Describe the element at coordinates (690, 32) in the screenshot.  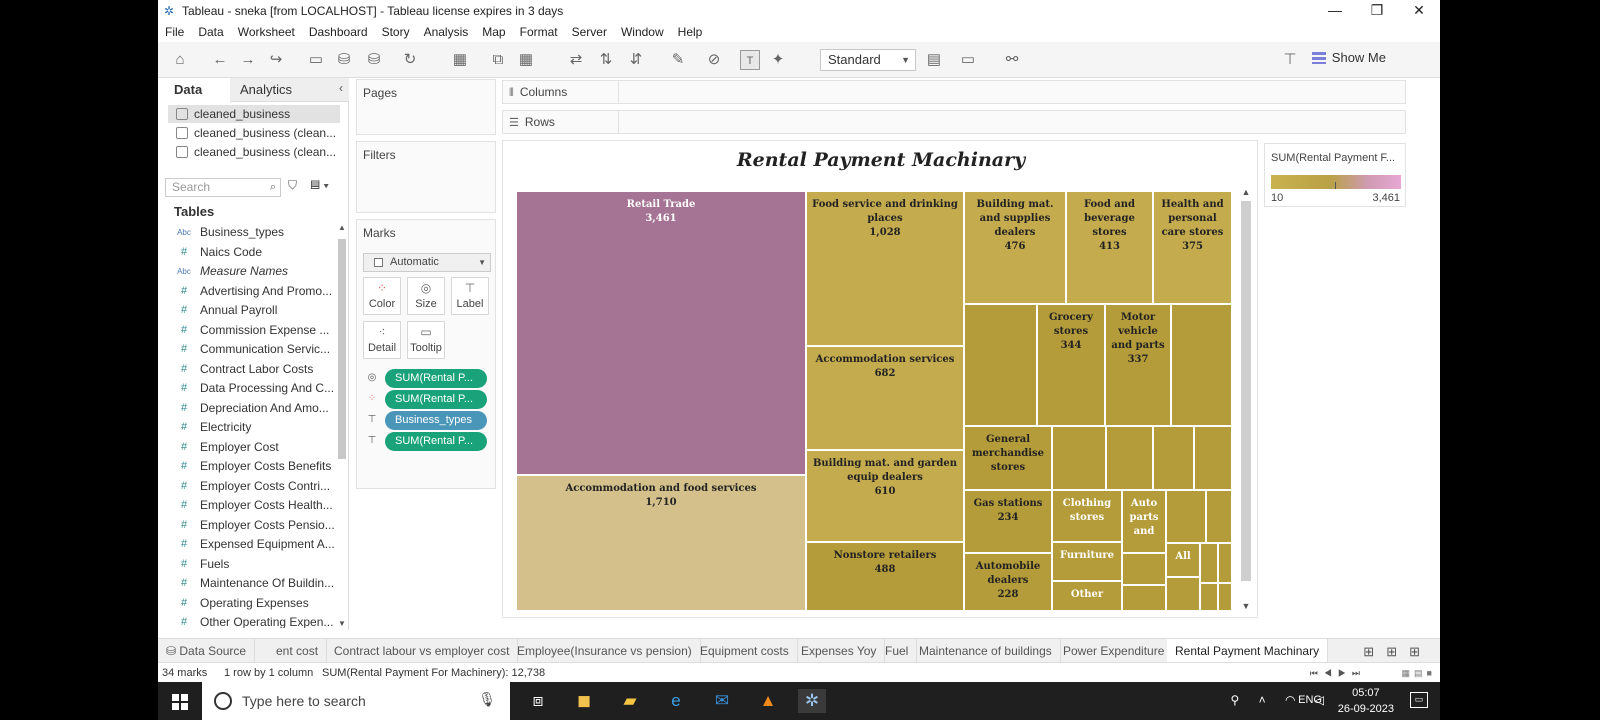
I see `menu-help: Help` at that location.